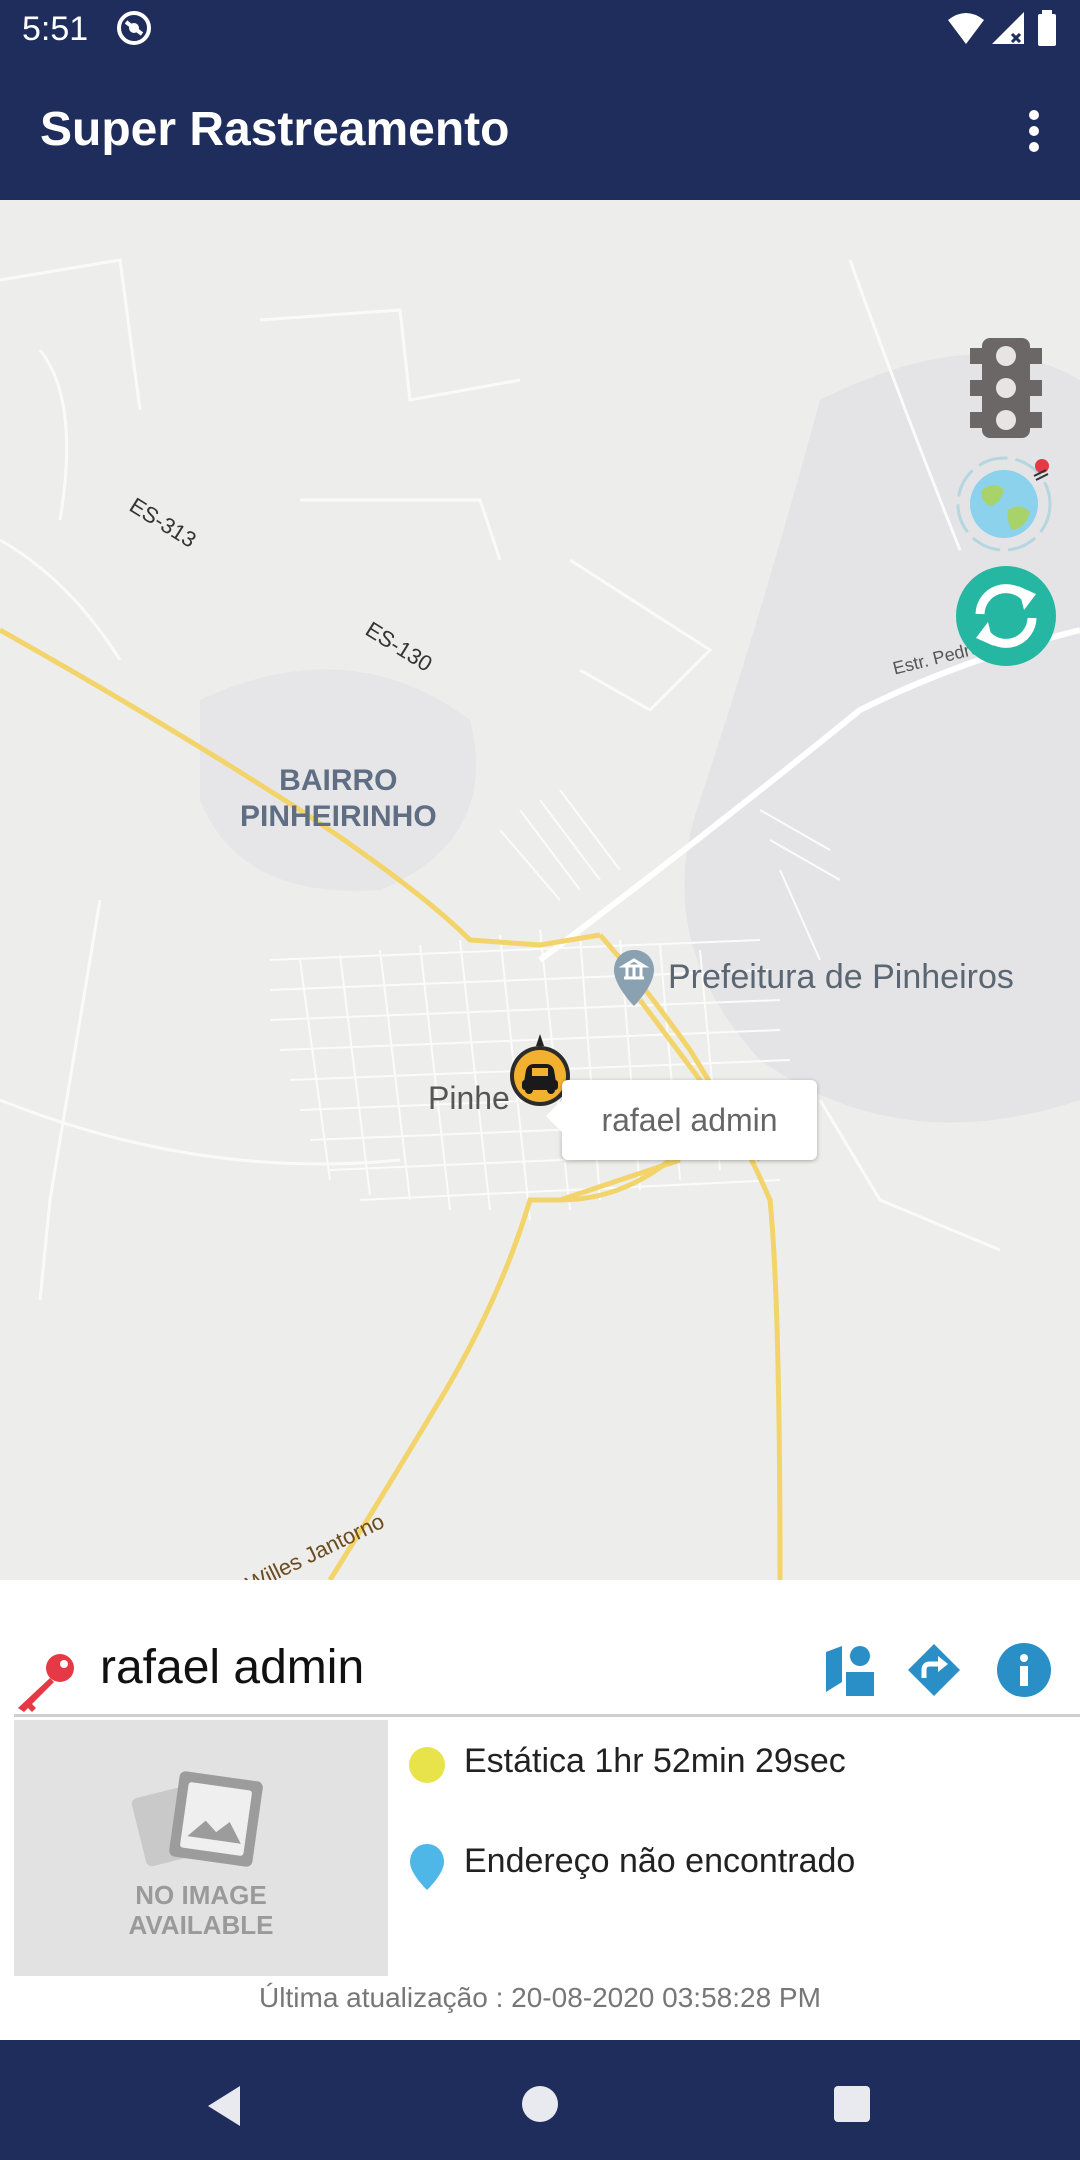  I want to click on city-label: Pinhe, so click(469, 1098).